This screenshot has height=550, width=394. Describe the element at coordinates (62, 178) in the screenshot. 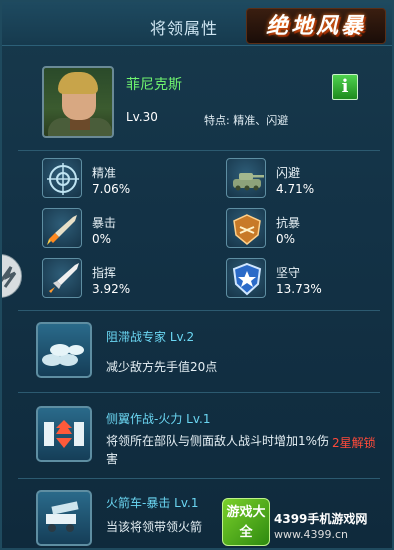

I see `crosshair-icon` at that location.